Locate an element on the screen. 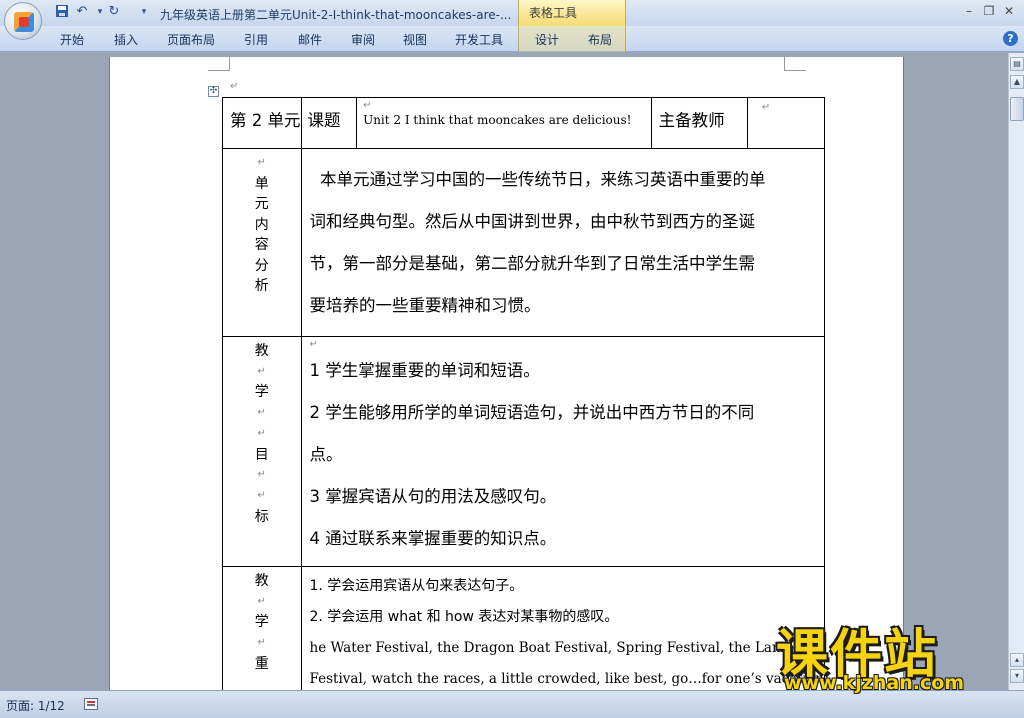 This screenshot has height=718, width=1024. goal-item: 点。 is located at coordinates (326, 454).